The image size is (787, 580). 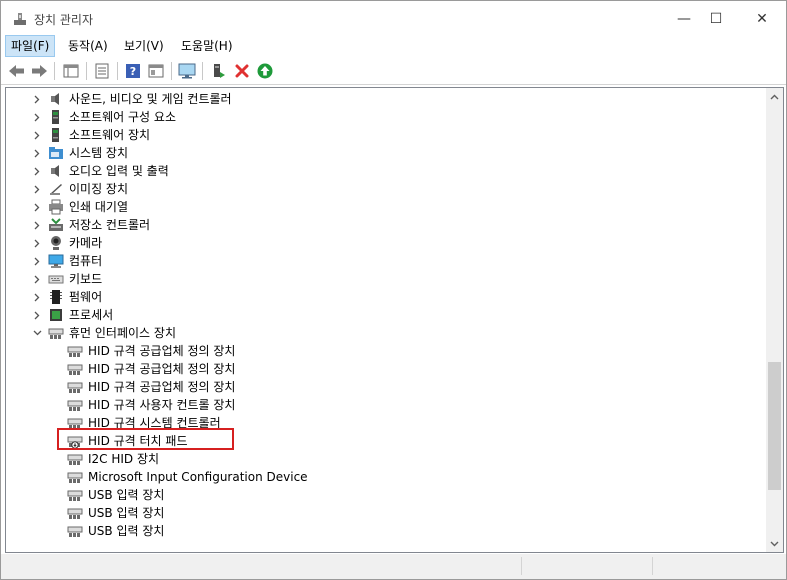 What do you see at coordinates (156, 71) in the screenshot?
I see `view-icon` at bounding box center [156, 71].